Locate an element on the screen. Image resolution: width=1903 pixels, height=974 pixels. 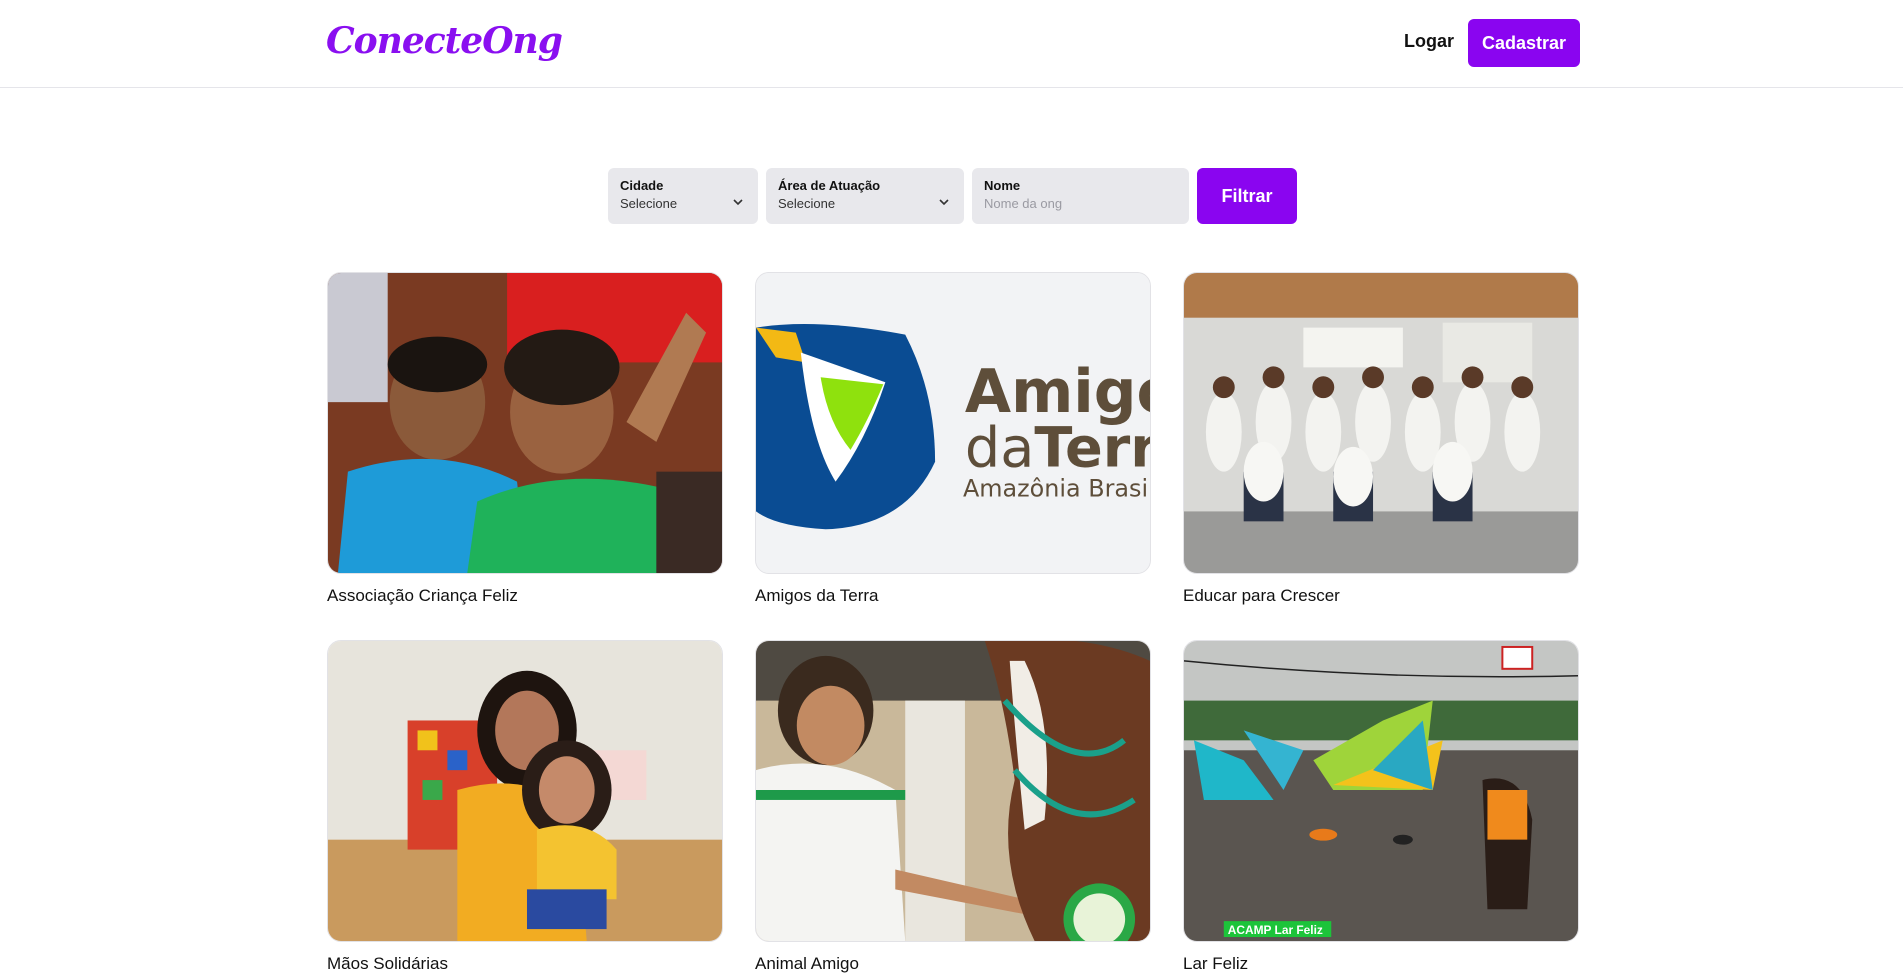
name-search-field: Nome Nome da ong is located at coordinates (1080, 196).